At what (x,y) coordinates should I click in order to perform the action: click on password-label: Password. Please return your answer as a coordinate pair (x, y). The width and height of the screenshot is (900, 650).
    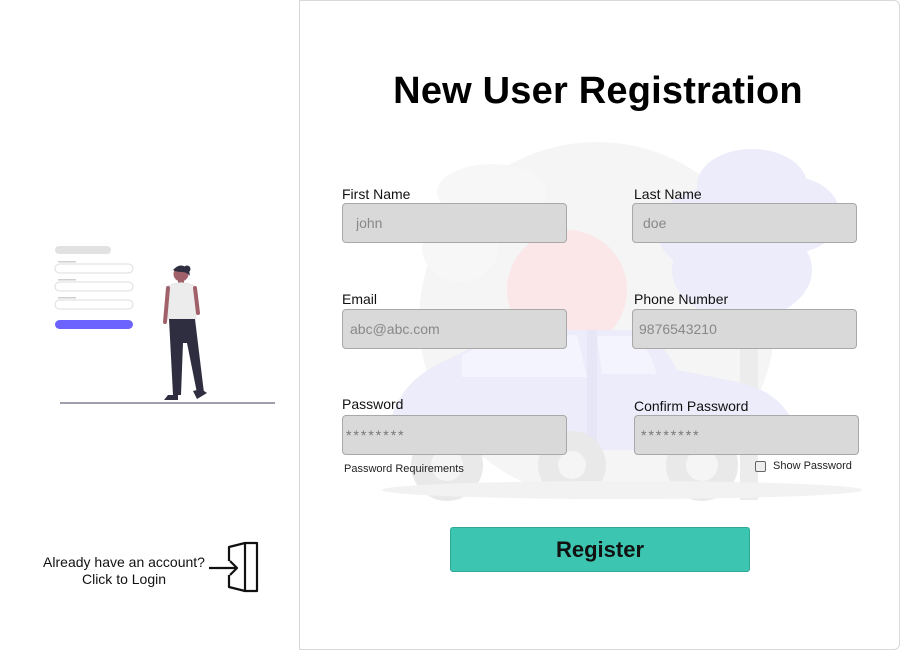
    Looking at the image, I should click on (373, 404).